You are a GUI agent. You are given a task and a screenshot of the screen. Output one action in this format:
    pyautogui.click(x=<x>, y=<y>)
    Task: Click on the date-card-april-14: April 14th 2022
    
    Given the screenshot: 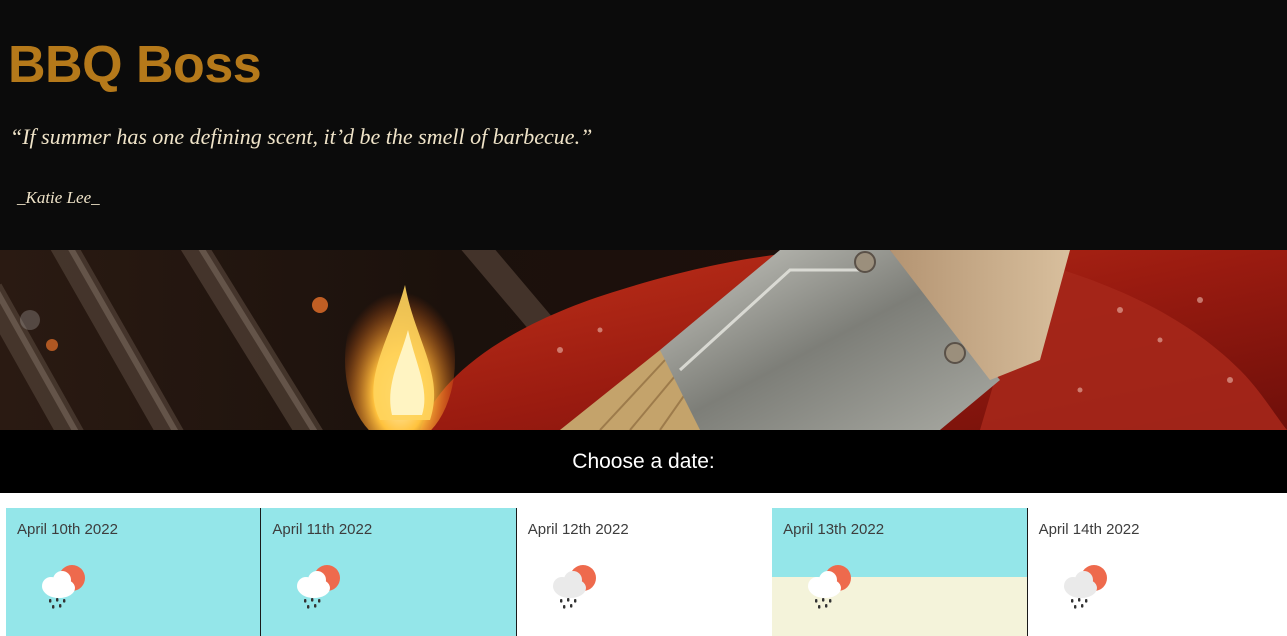 What is the action you would take?
    pyautogui.click(x=1155, y=572)
    